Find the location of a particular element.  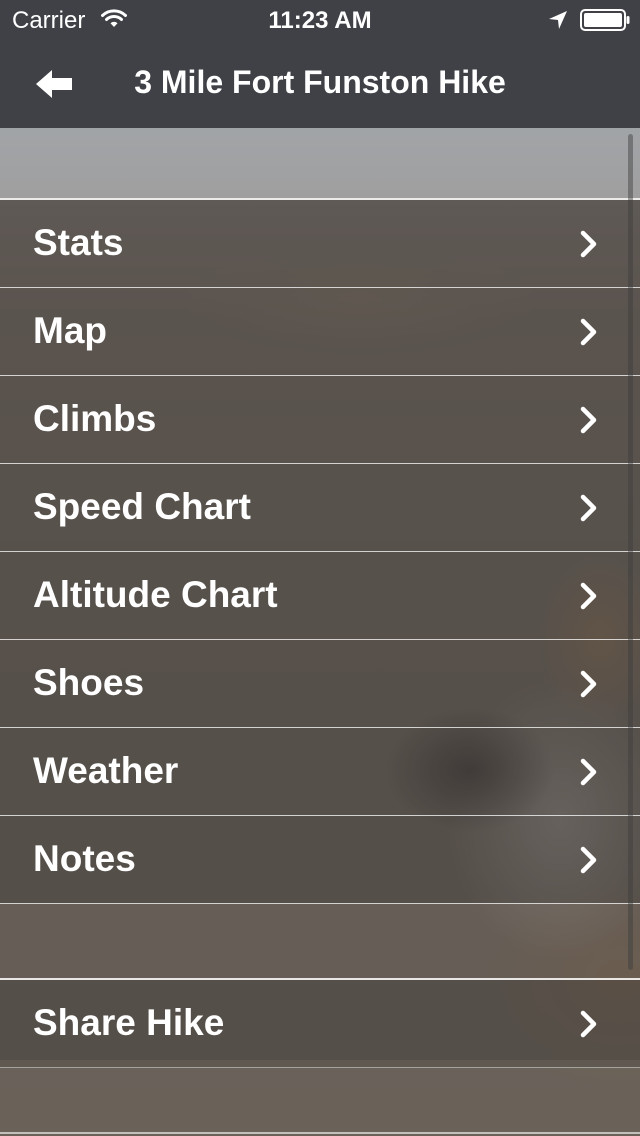

menu-item-label: Shoes is located at coordinates (89, 682).